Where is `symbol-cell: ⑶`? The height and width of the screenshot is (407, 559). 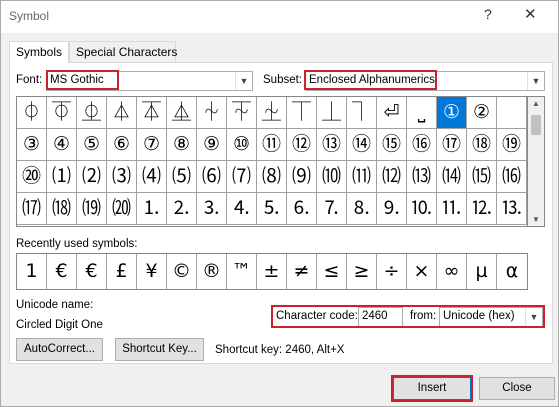 symbol-cell: ⑶ is located at coordinates (122, 177).